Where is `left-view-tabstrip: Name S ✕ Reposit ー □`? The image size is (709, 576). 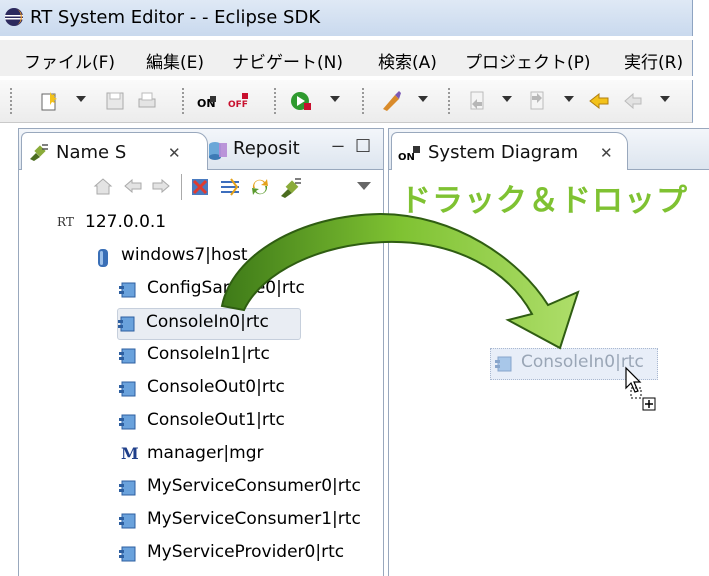 left-view-tabstrip: Name S ✕ Reposit ー □ is located at coordinates (201, 149).